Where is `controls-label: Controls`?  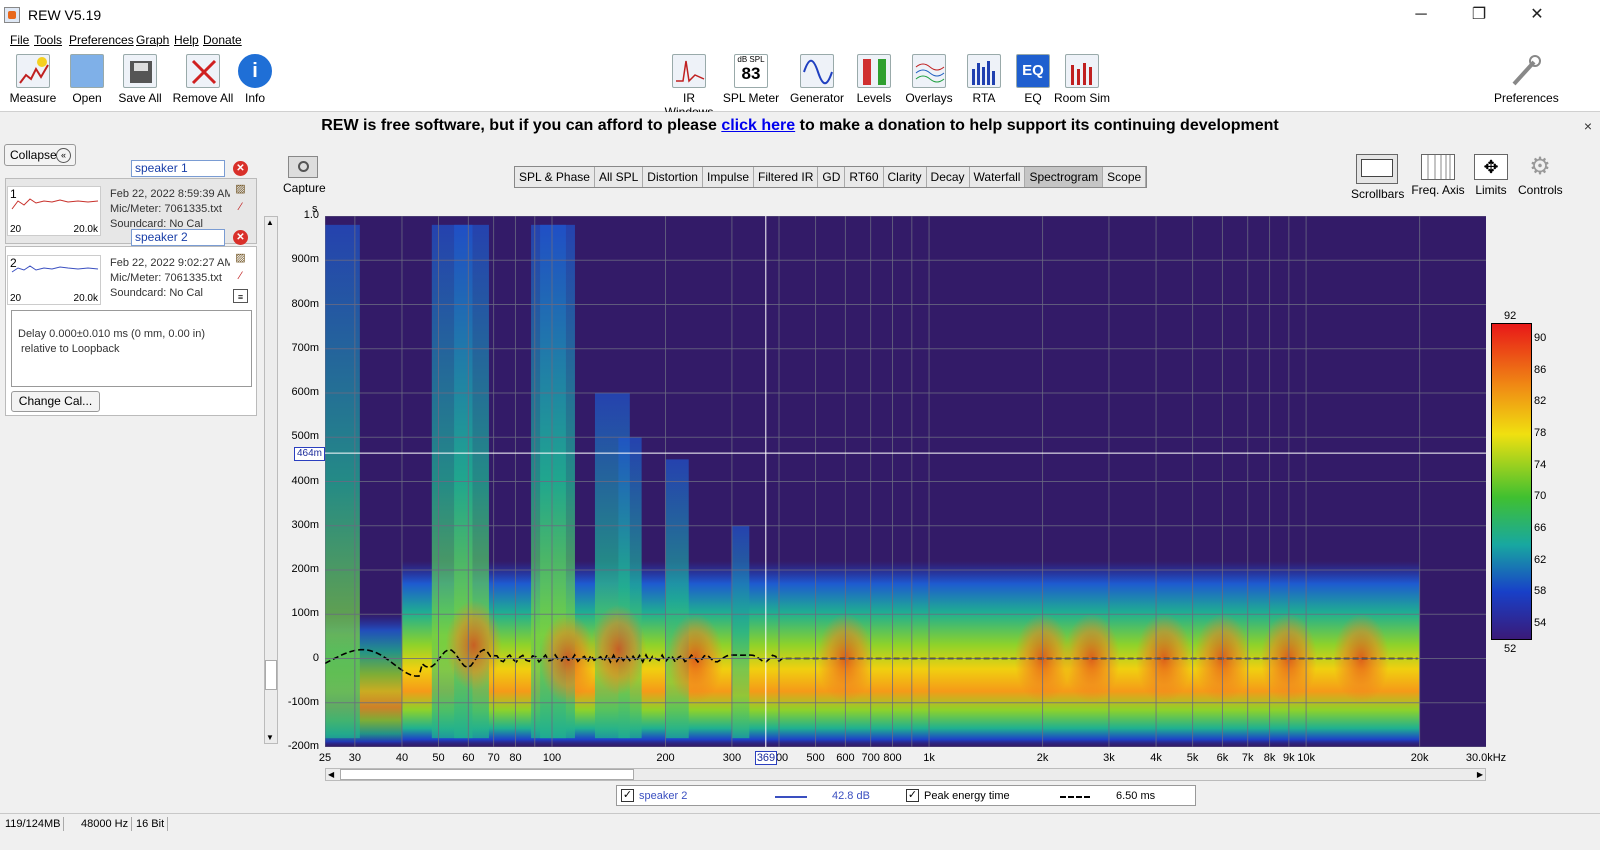
controls-label: Controls is located at coordinates (1540, 190).